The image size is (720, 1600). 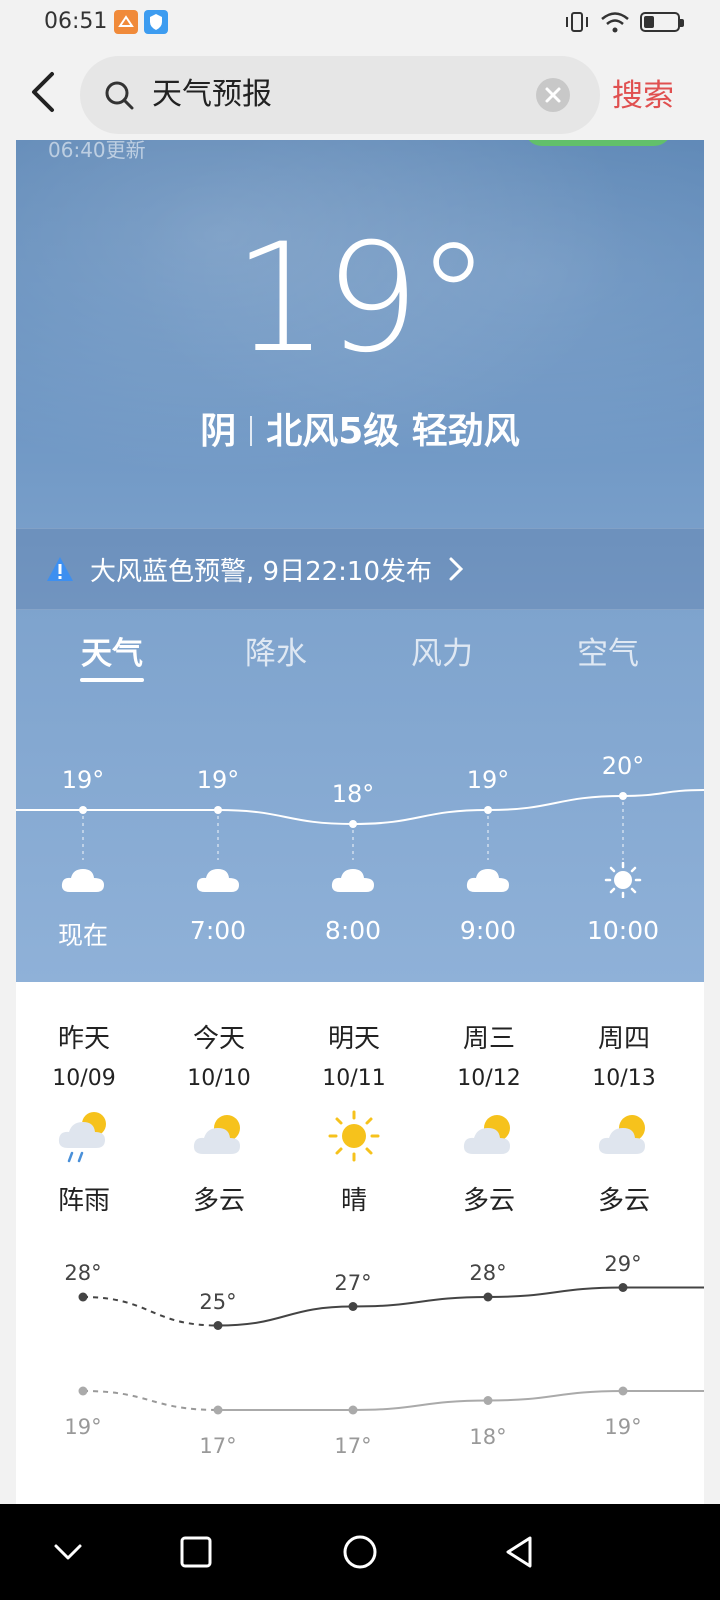 What do you see at coordinates (623, 766) in the screenshot?
I see `hour-temperature: 20°` at bounding box center [623, 766].